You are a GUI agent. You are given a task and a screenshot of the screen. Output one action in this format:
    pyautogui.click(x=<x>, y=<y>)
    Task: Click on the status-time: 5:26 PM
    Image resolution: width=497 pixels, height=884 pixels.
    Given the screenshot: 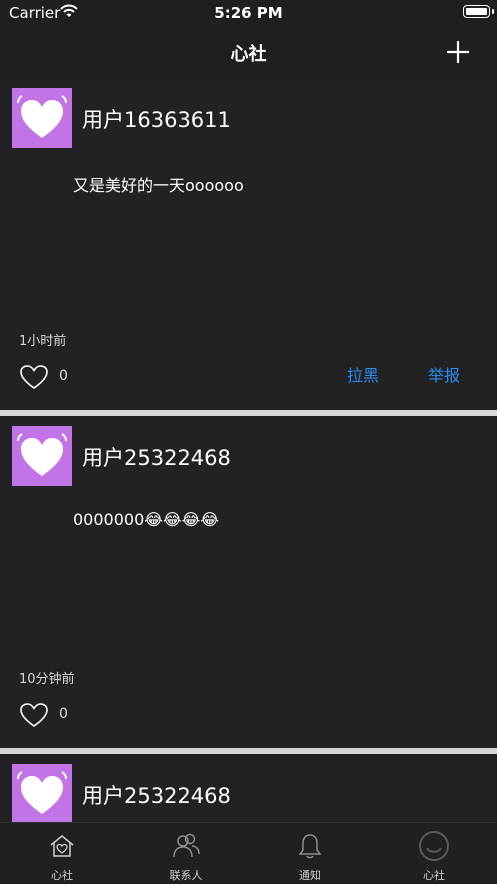 What is the action you would take?
    pyautogui.click(x=248, y=13)
    